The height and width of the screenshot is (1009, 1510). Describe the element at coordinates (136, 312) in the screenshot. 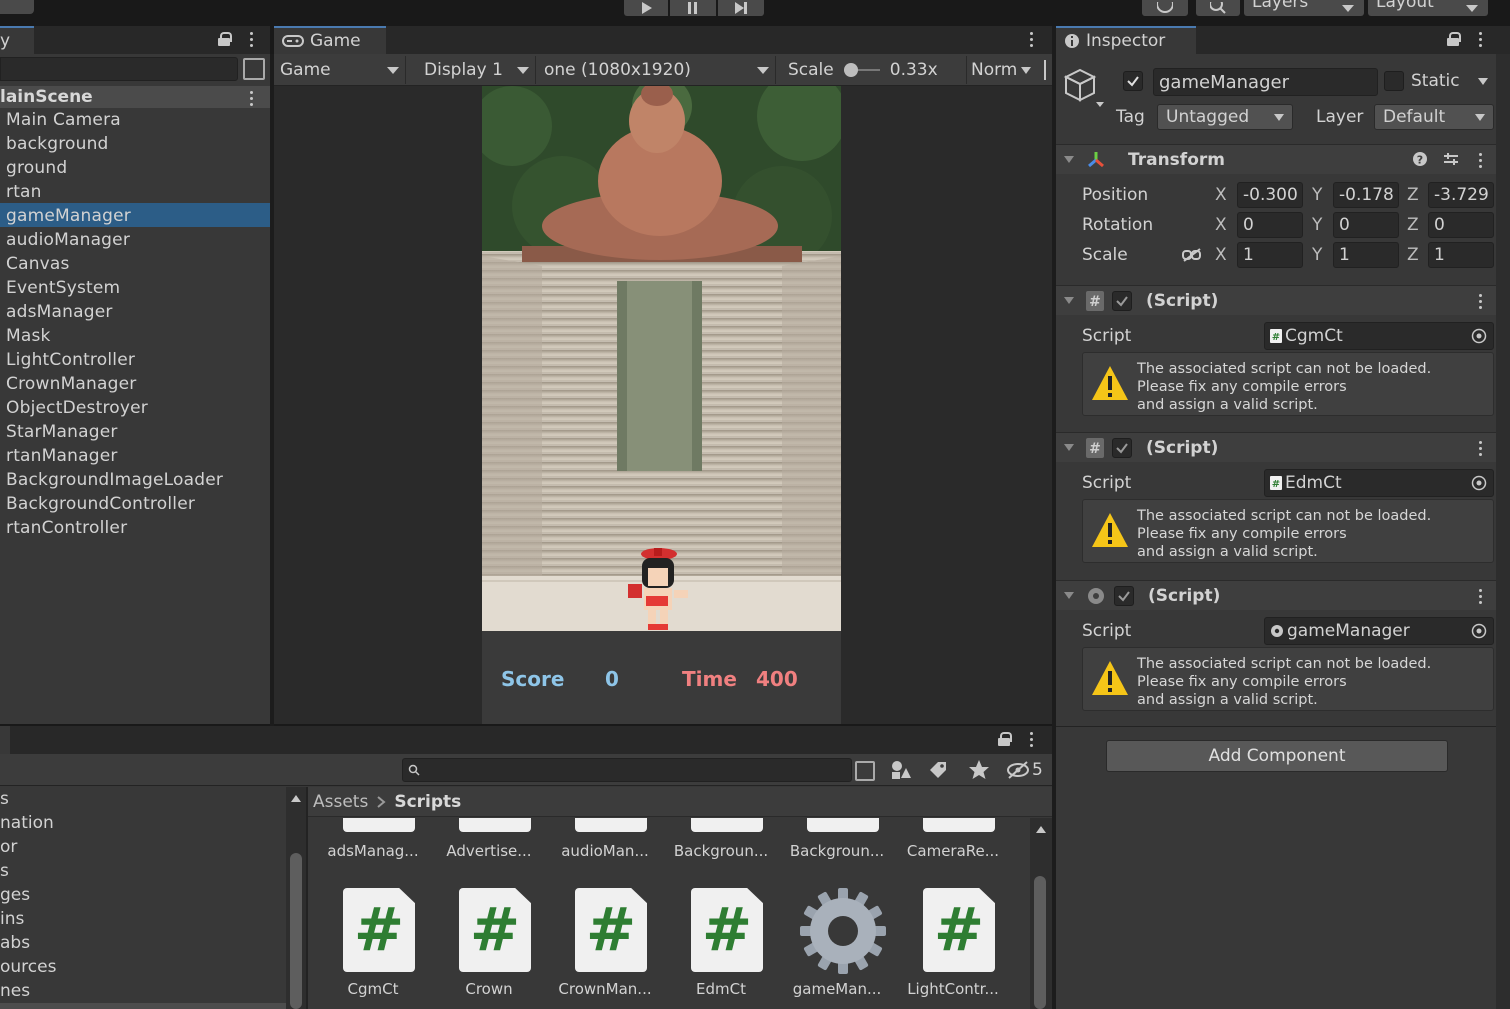

I see `hierarchy-item: adsManager` at that location.